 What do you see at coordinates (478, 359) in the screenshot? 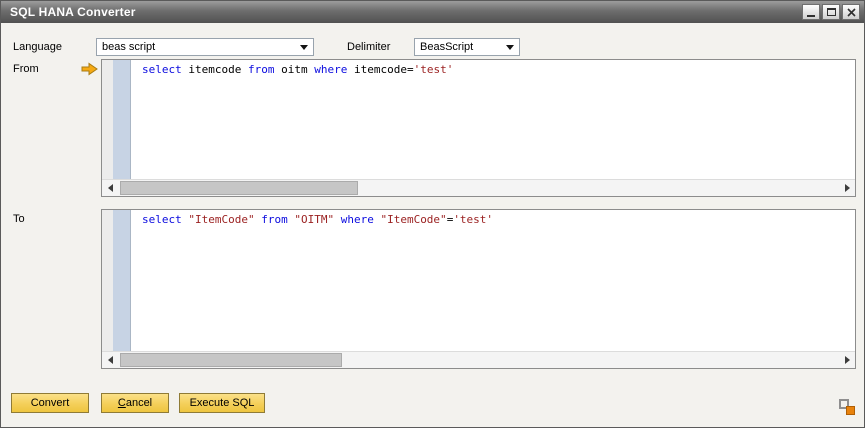
I see `to-horizontal-scrollbar` at bounding box center [478, 359].